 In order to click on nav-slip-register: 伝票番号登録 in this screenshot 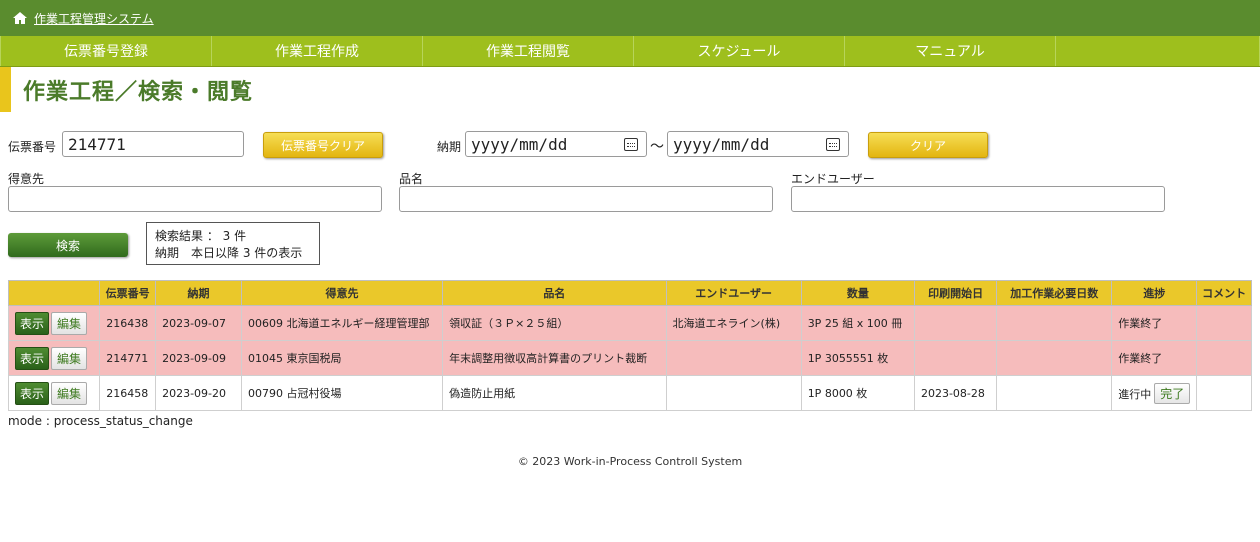, I will do `click(106, 51)`.